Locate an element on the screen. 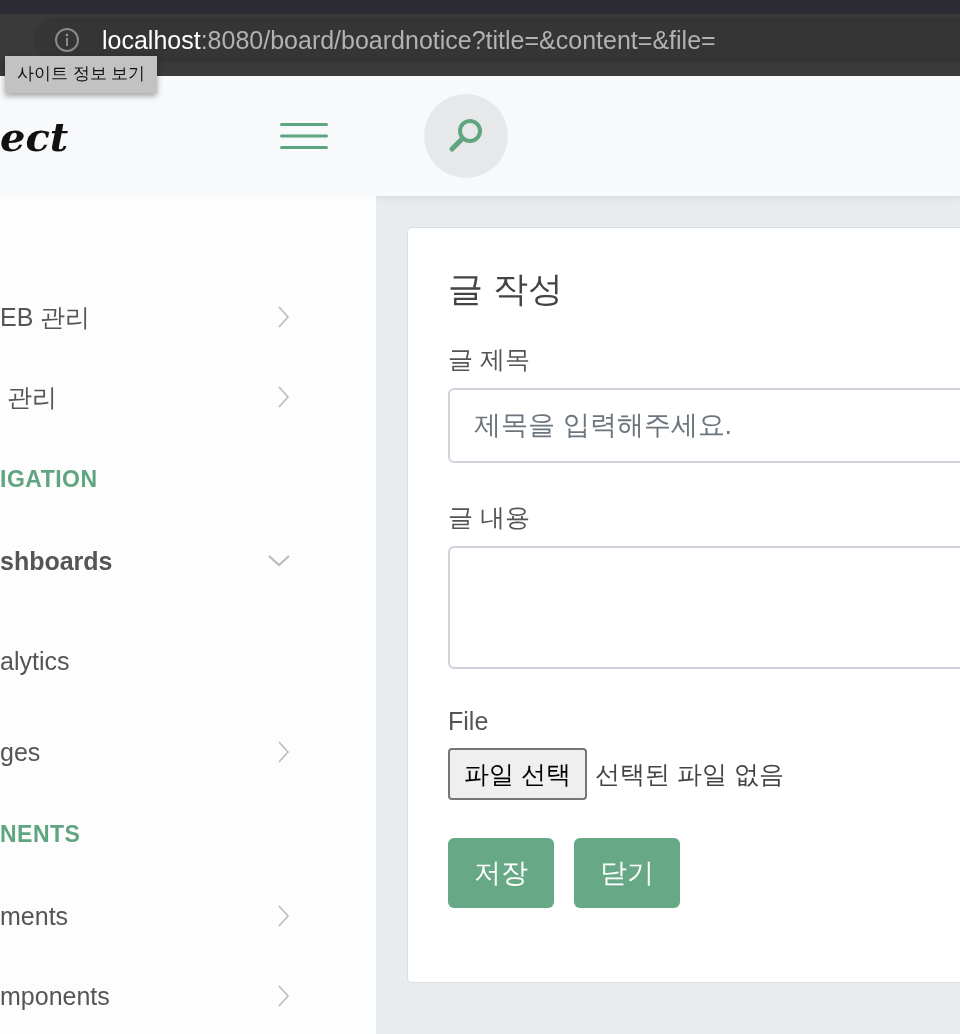 This screenshot has width=960, height=1034. section-heading: IGATION is located at coordinates (49, 479).